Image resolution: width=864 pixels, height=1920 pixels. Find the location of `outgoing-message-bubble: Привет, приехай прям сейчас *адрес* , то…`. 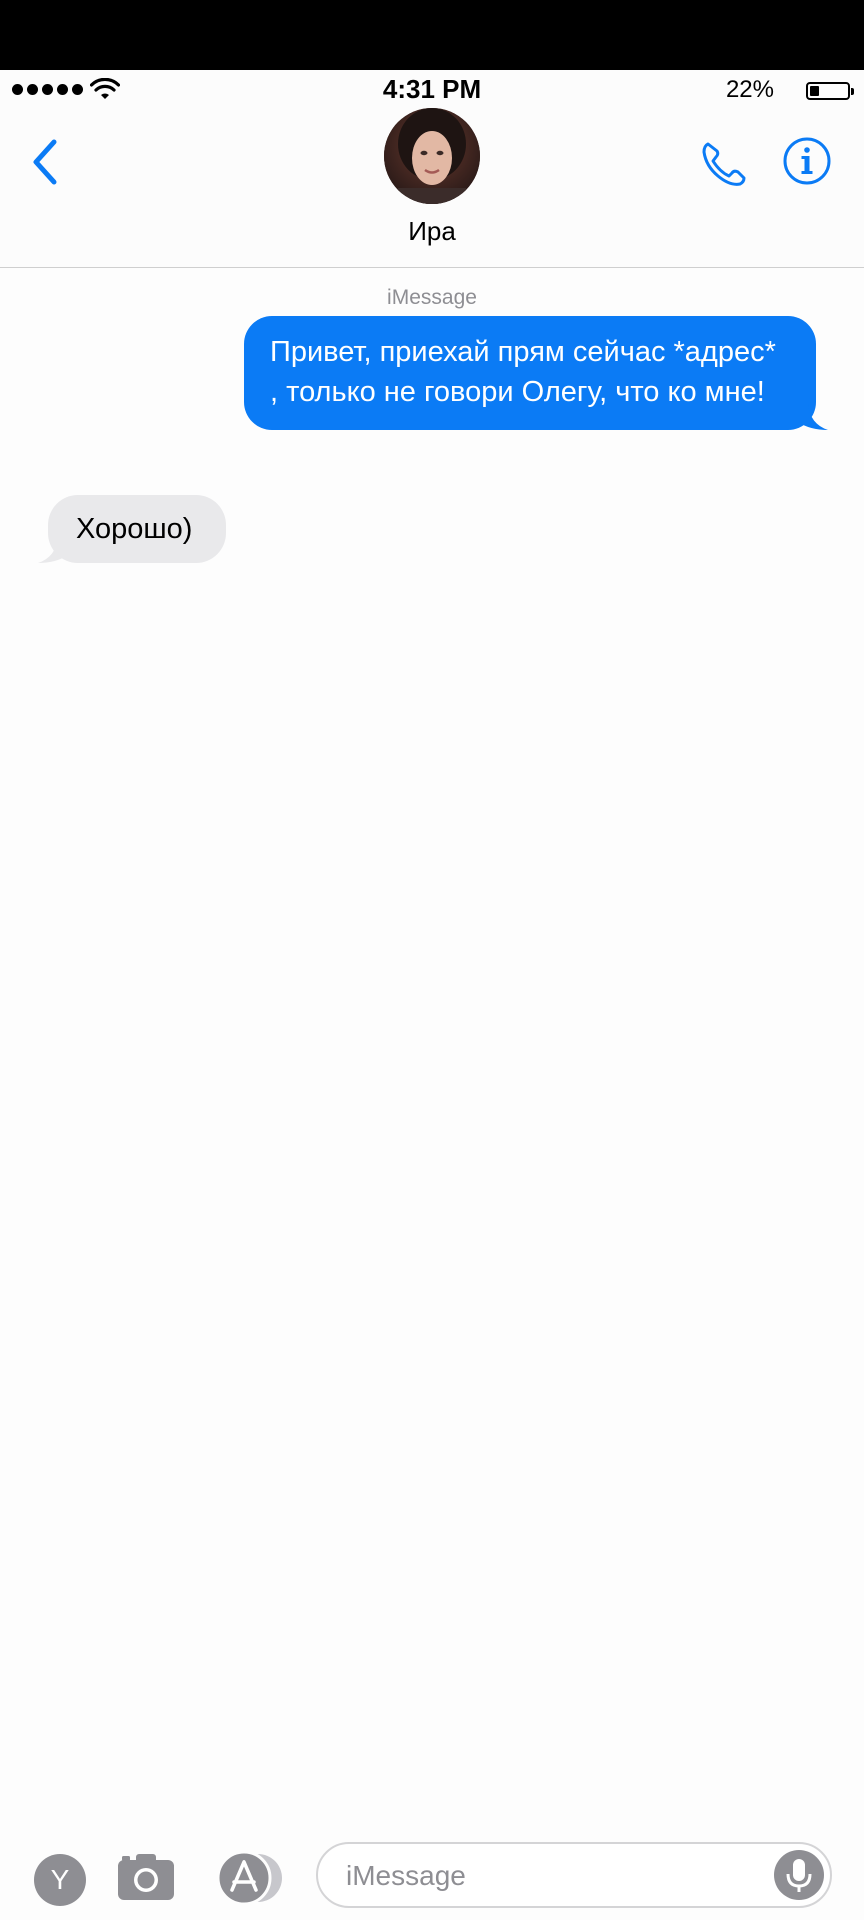

outgoing-message-bubble: Привет, приехай прям сейчас *адрес* , то… is located at coordinates (536, 373).